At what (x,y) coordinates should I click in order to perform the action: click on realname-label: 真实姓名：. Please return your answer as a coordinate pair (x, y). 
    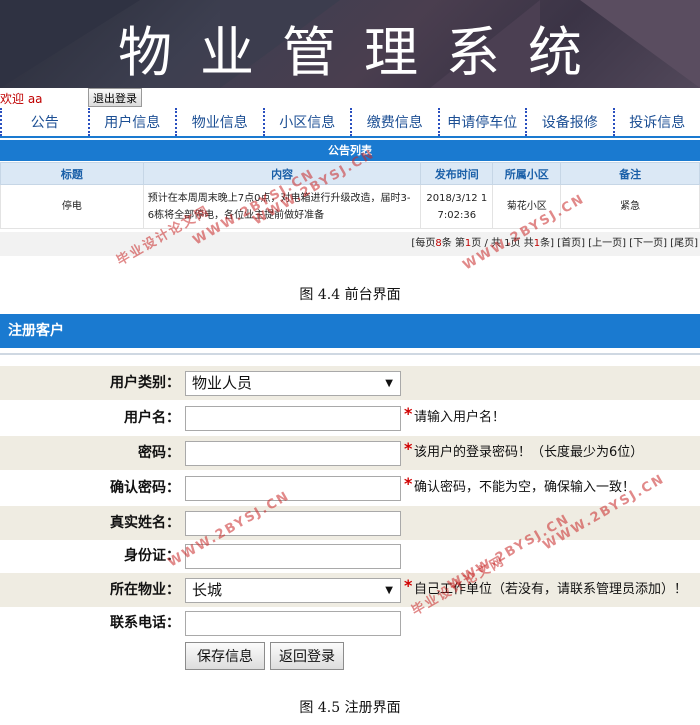
    Looking at the image, I should click on (145, 523).